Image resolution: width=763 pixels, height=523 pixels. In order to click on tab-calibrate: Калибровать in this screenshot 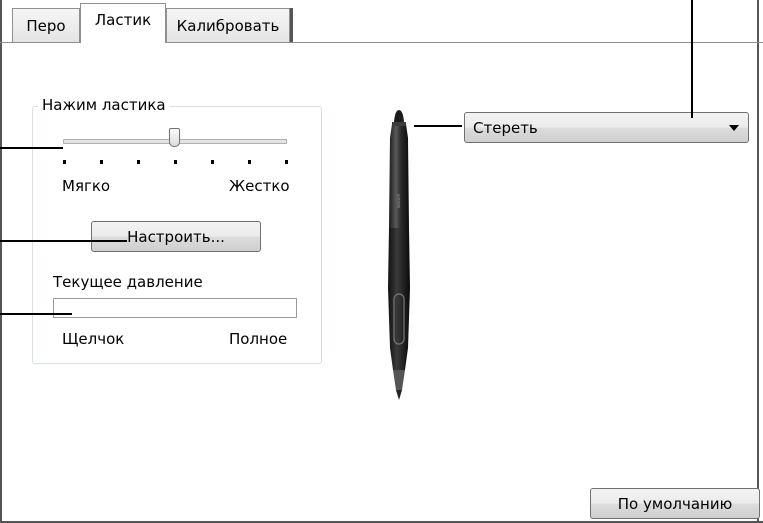, I will do `click(228, 25)`.